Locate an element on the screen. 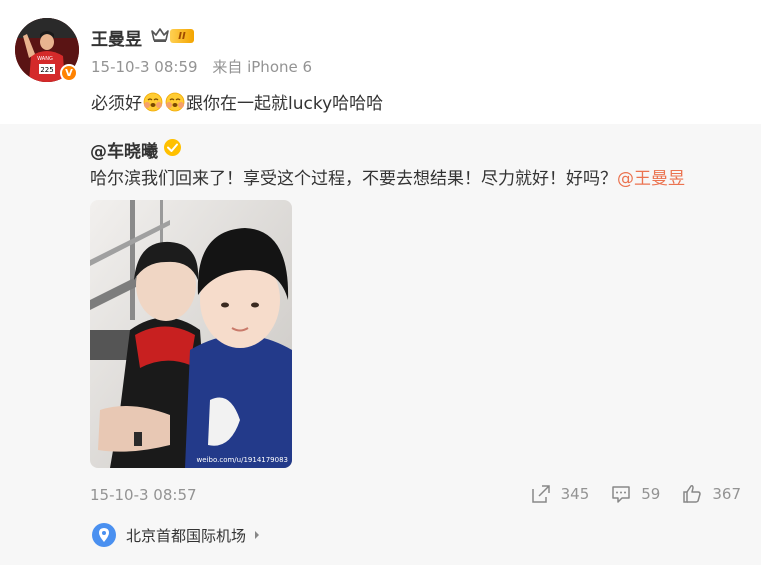 The height and width of the screenshot is (565, 761). post-text-start: 必须好 is located at coordinates (116, 104).